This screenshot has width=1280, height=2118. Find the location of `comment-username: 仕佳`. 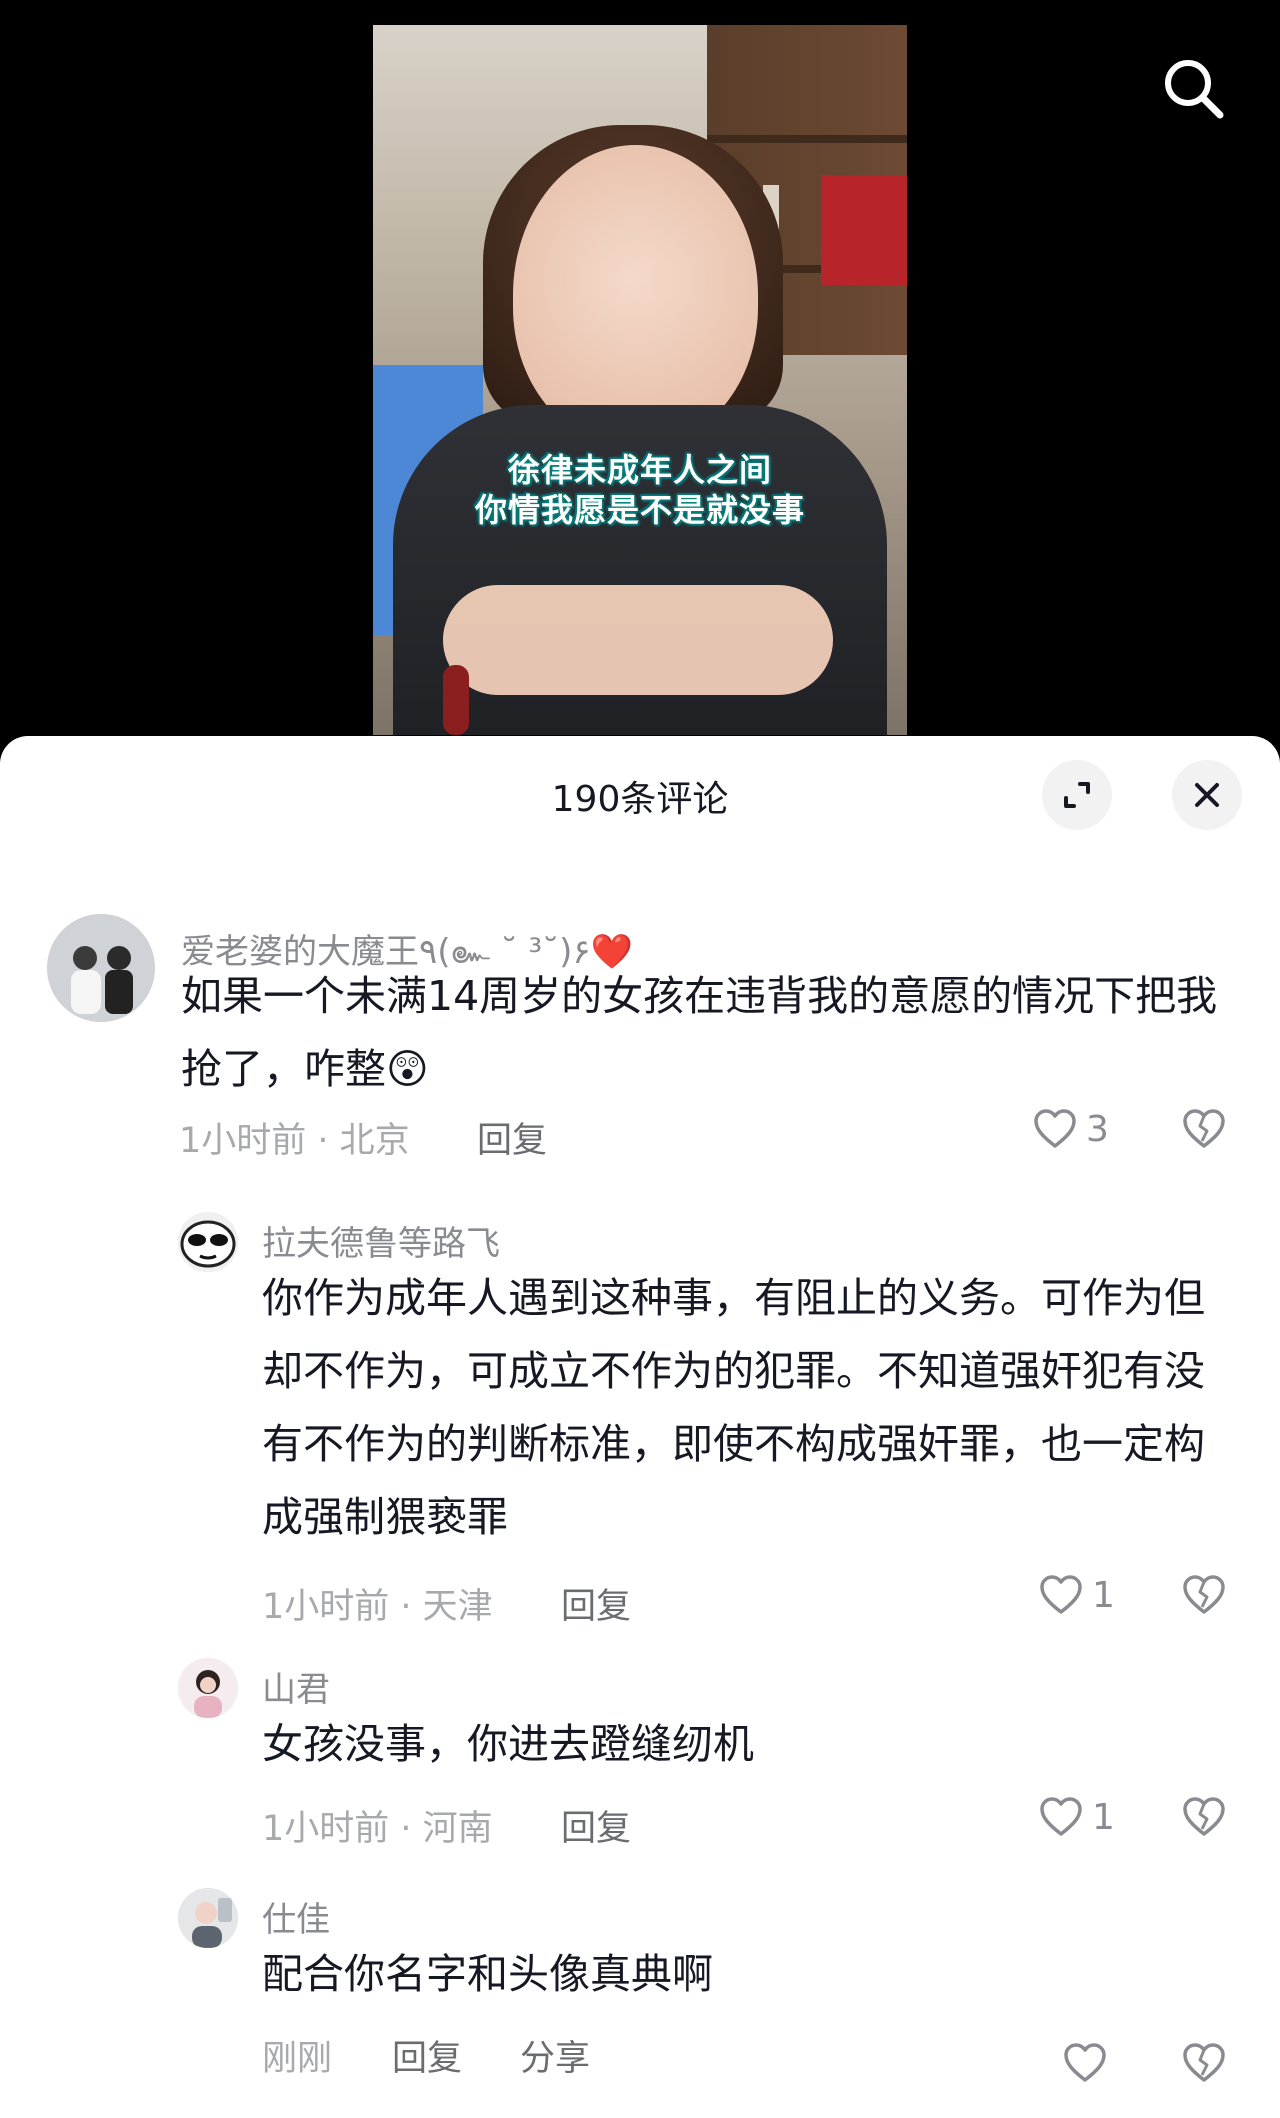

comment-username: 仕佳 is located at coordinates (296, 1916).